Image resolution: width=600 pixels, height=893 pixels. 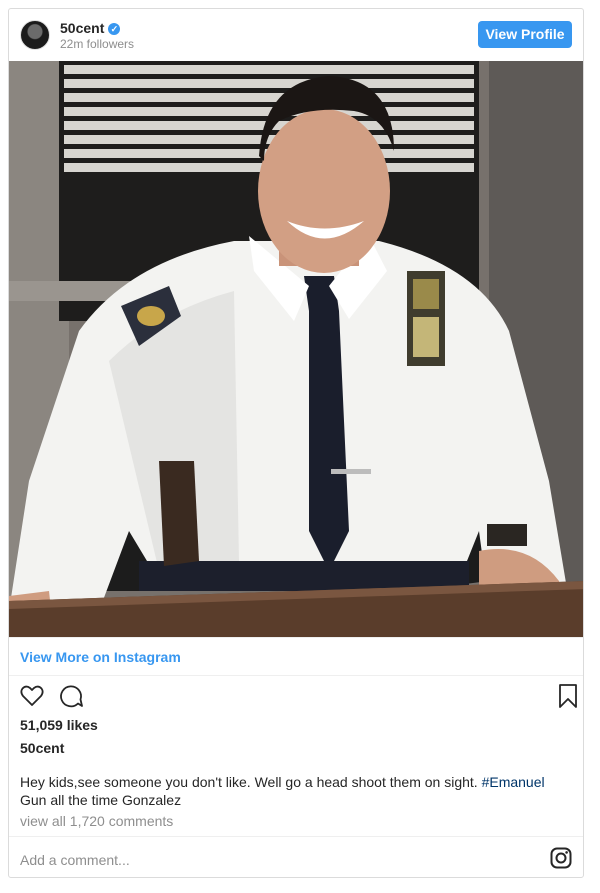 What do you see at coordinates (568, 698) in the screenshot?
I see `bookmark-icon` at bounding box center [568, 698].